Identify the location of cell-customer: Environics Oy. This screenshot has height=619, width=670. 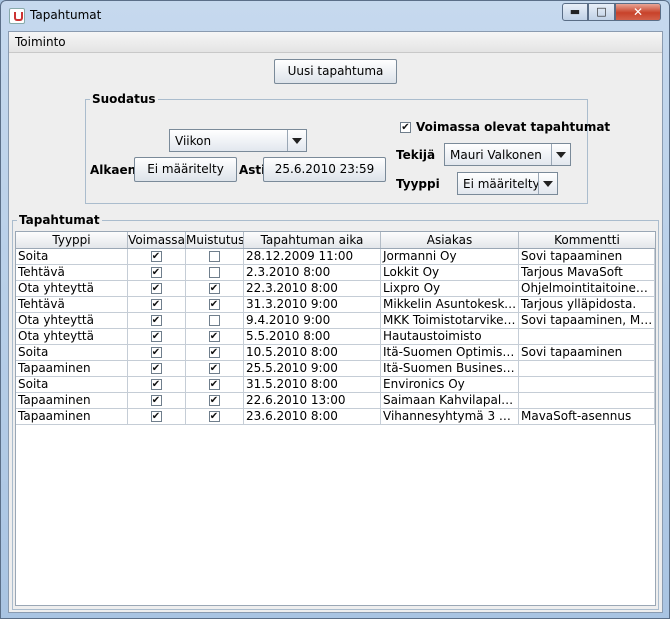
(450, 385).